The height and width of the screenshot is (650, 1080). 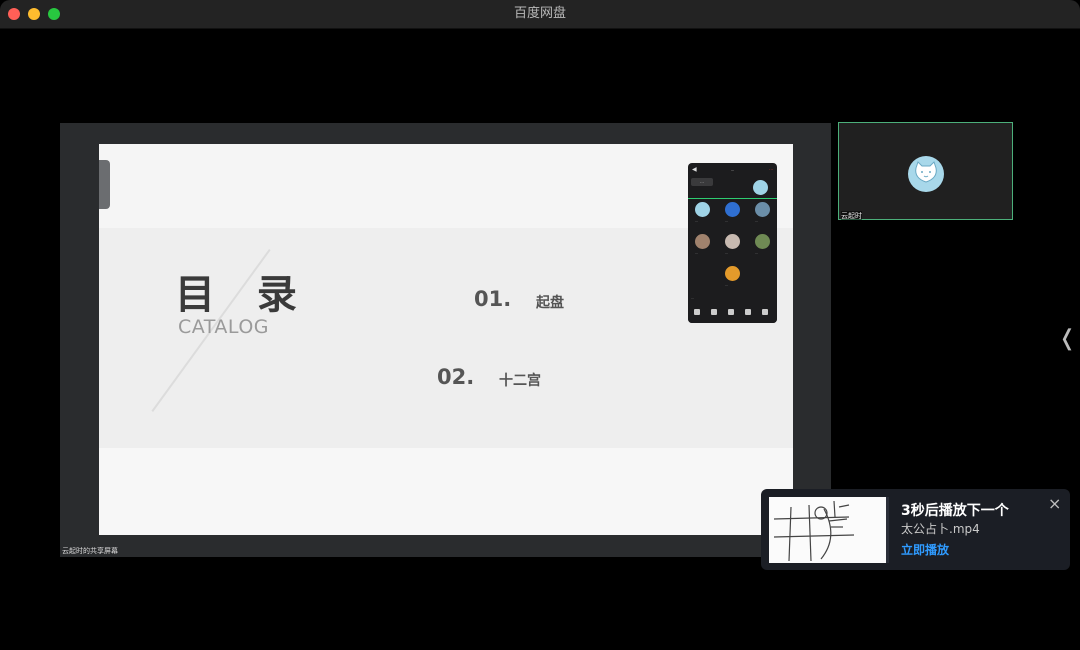 I want to click on window-title: 百度网盘, so click(x=539, y=13).